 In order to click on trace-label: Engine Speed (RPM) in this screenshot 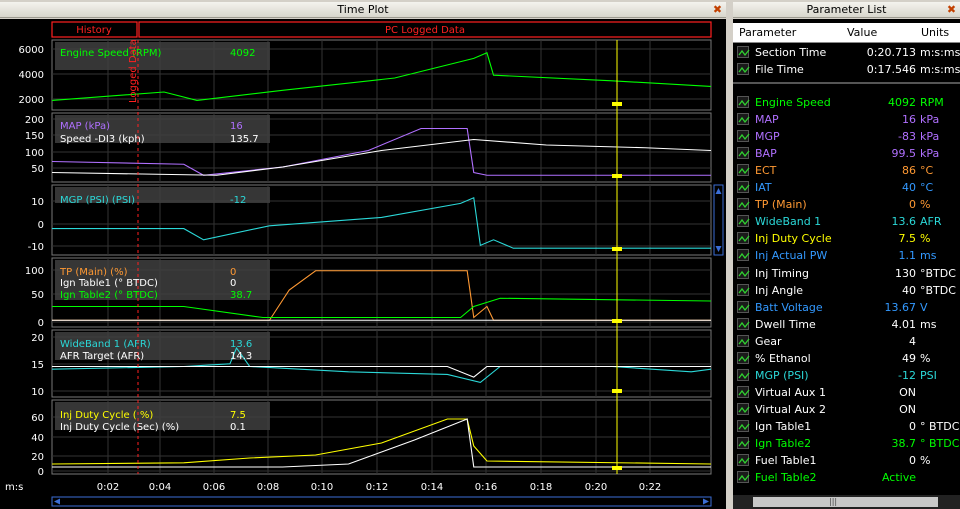, I will do `click(110, 53)`.